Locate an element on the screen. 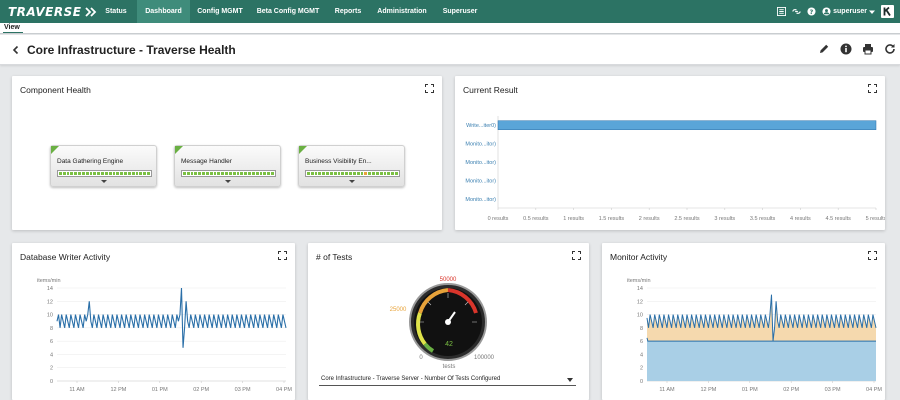 This screenshot has height=400, width=900. page-actions is located at coordinates (857, 49).